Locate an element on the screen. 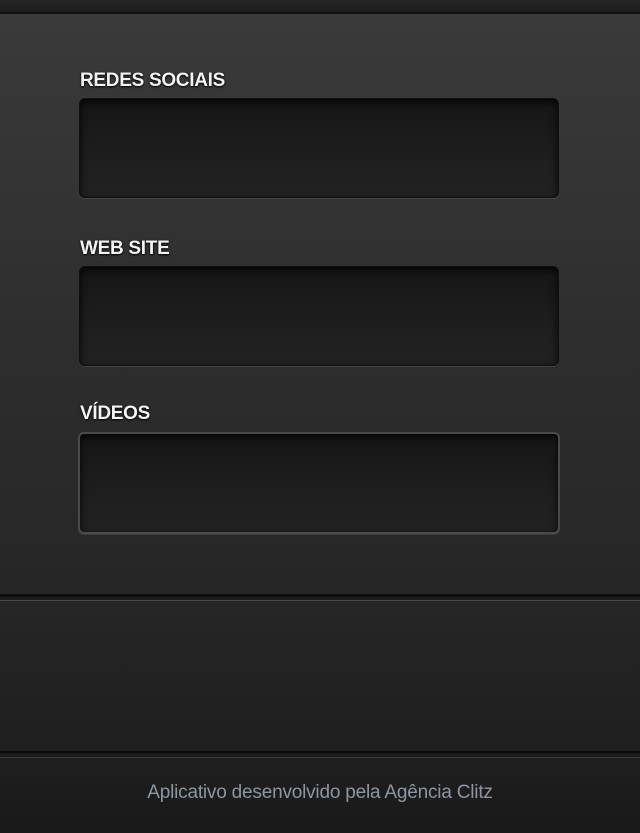 The height and width of the screenshot is (833, 640). top-bar is located at coordinates (320, 7).